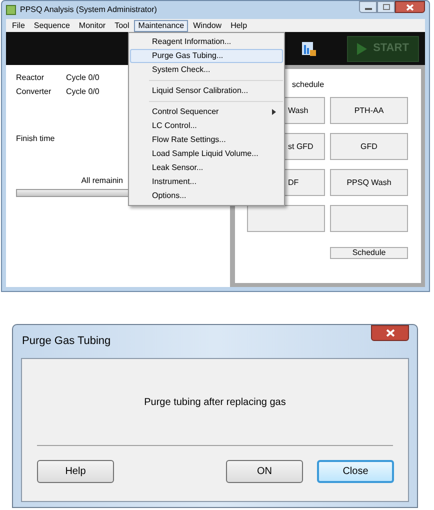 The width and height of the screenshot is (434, 510). I want to click on menu-item: Help, so click(239, 26).